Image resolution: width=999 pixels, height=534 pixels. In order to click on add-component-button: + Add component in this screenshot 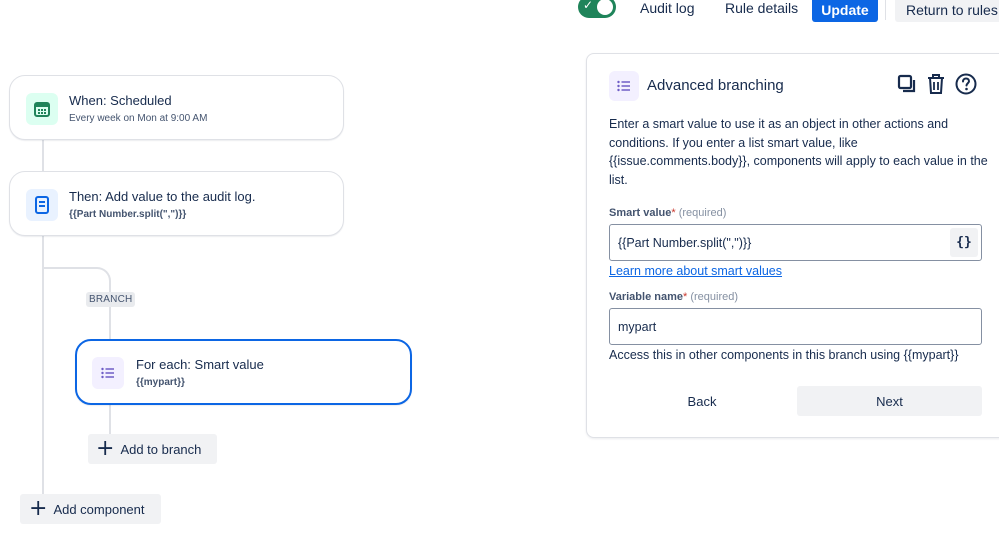, I will do `click(90, 509)`.